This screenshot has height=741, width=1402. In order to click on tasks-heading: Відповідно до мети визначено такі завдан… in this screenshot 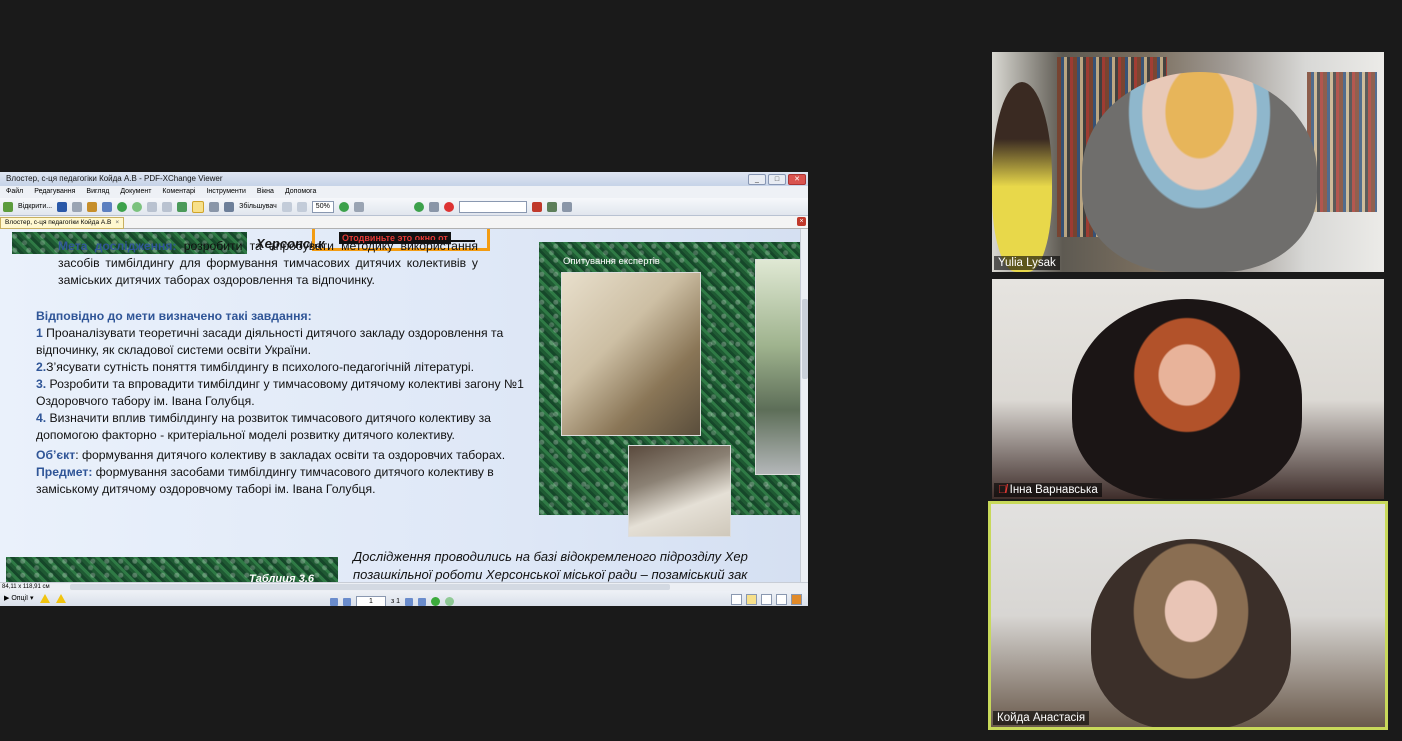, I will do `click(174, 316)`.